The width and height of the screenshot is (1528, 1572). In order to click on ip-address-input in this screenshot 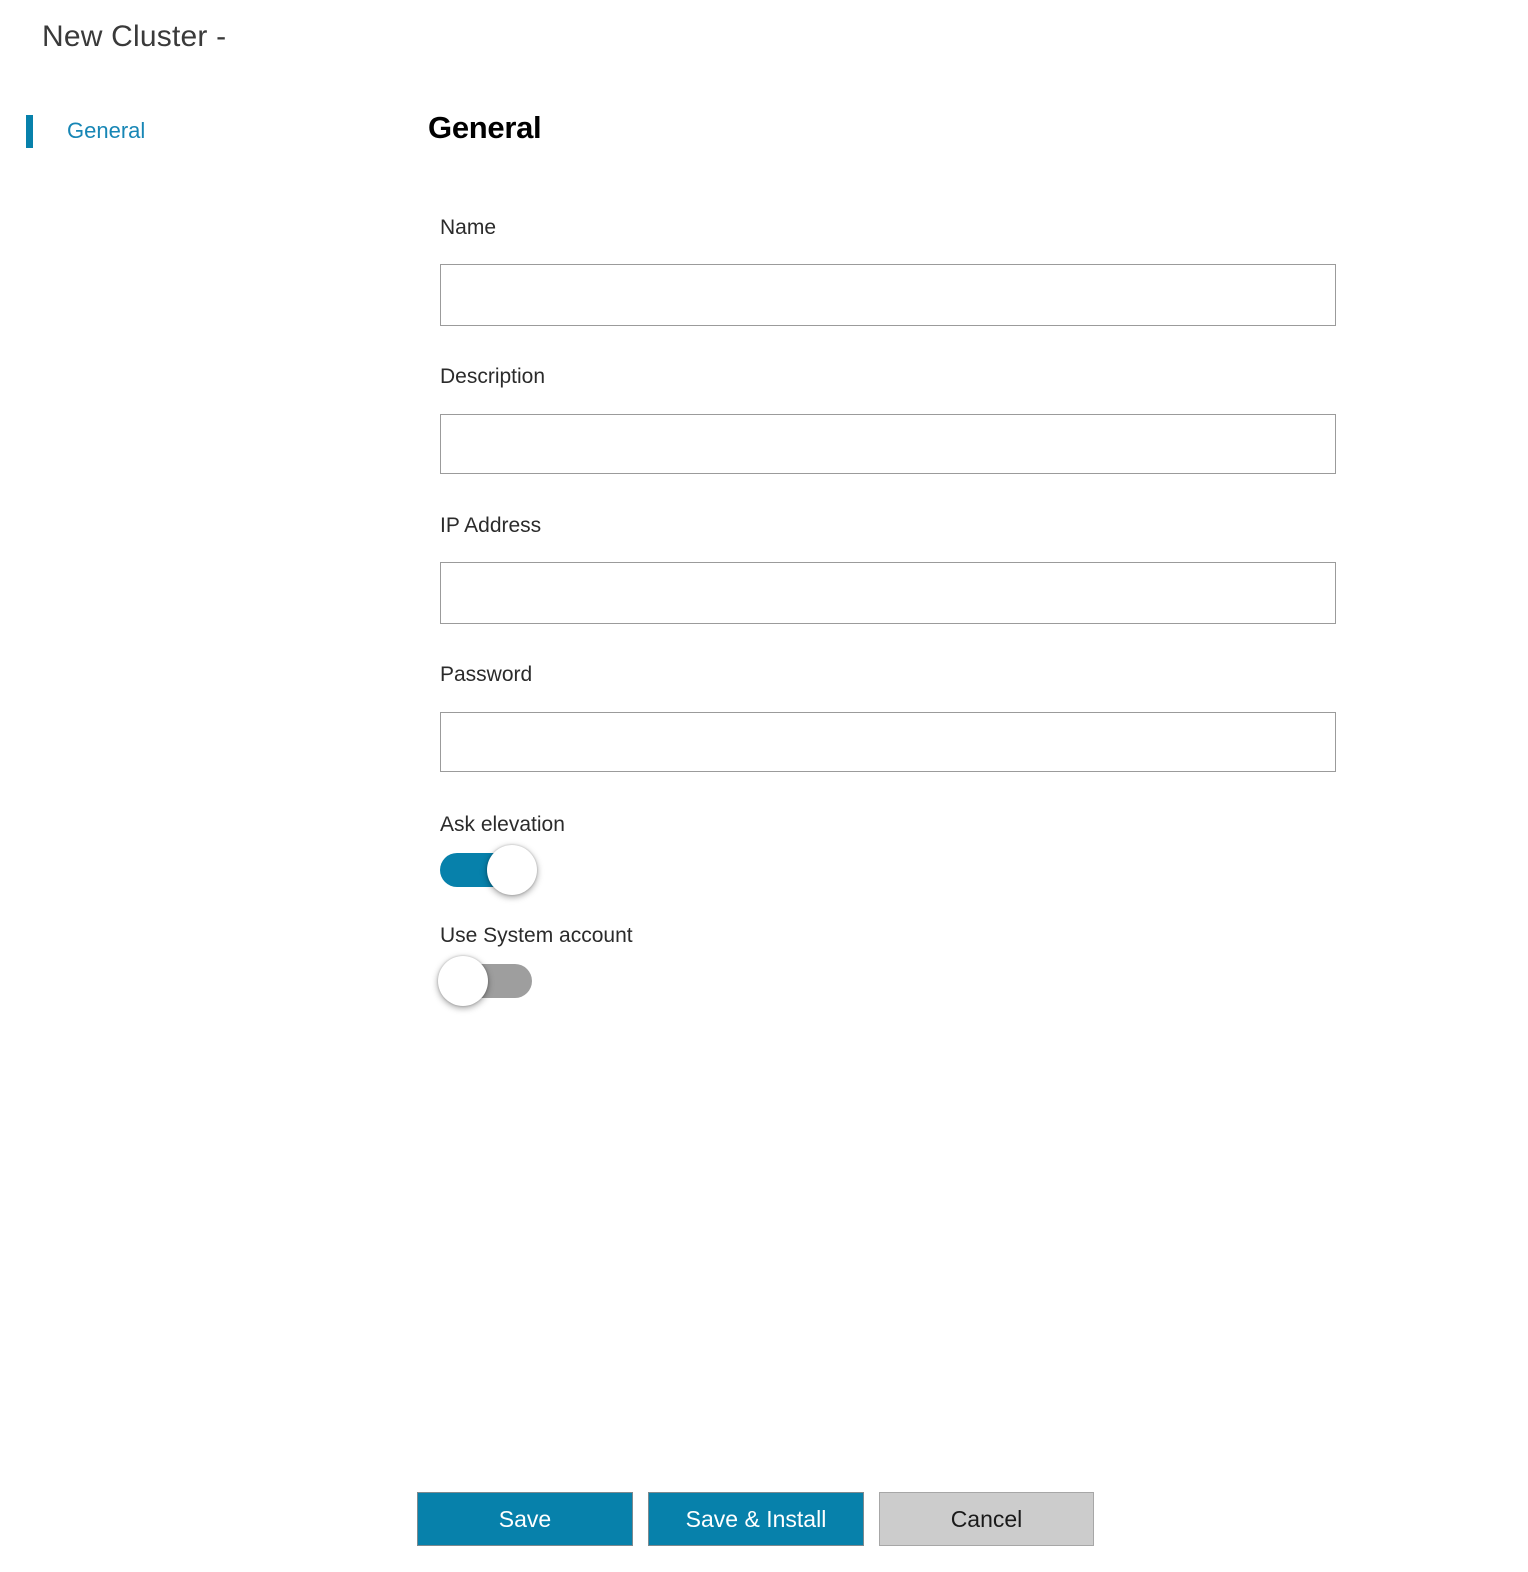, I will do `click(888, 593)`.